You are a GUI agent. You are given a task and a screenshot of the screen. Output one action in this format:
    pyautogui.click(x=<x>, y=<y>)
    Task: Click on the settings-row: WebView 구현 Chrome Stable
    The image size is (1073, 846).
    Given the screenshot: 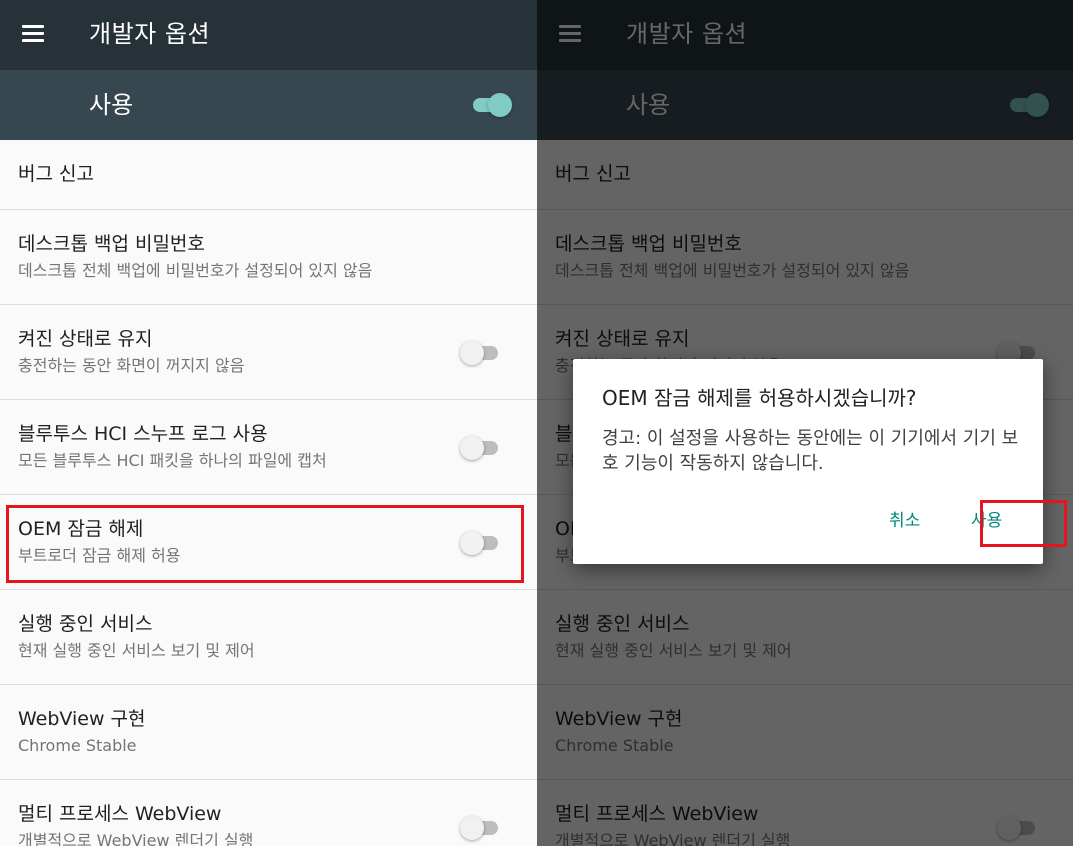 What is the action you would take?
    pyautogui.click(x=268, y=732)
    